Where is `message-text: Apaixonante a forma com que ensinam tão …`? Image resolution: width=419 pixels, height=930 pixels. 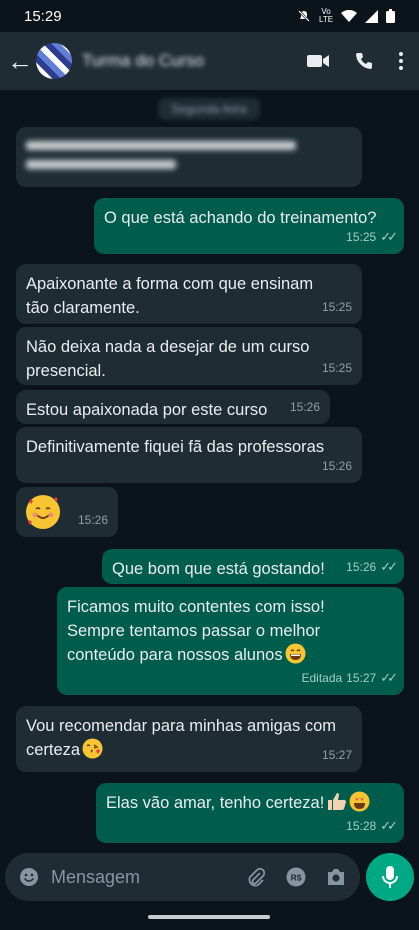
message-text: Apaixonante a forma com que ensinam tão … is located at coordinates (170, 296).